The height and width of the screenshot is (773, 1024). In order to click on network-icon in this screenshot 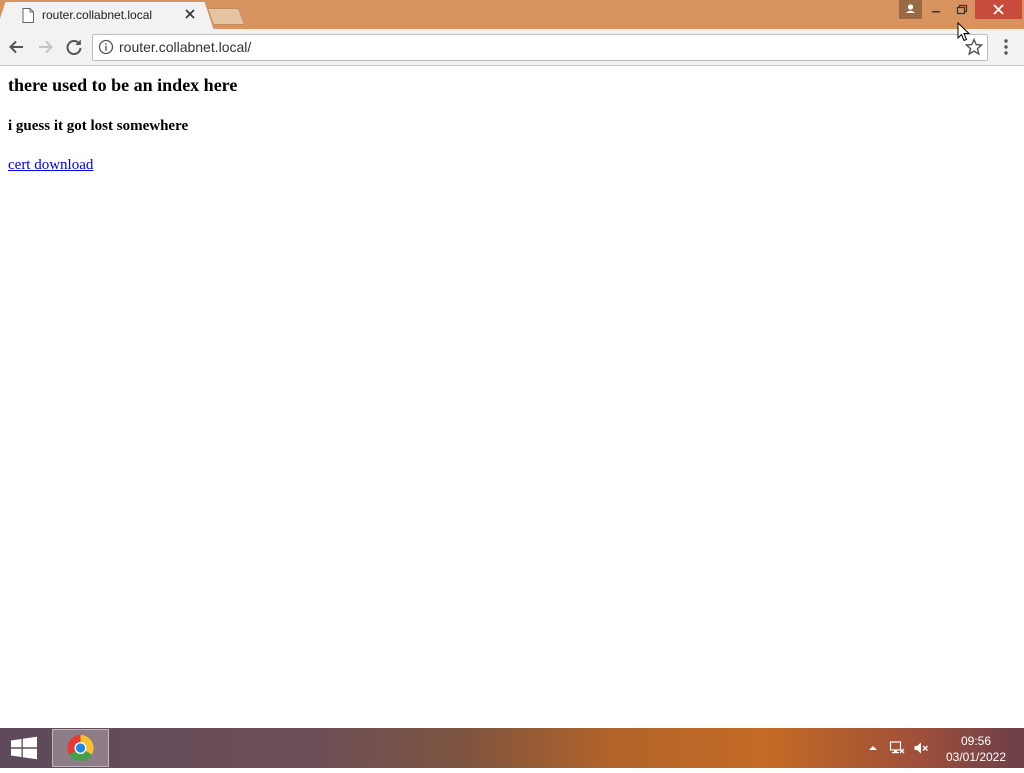, I will do `click(897, 748)`.